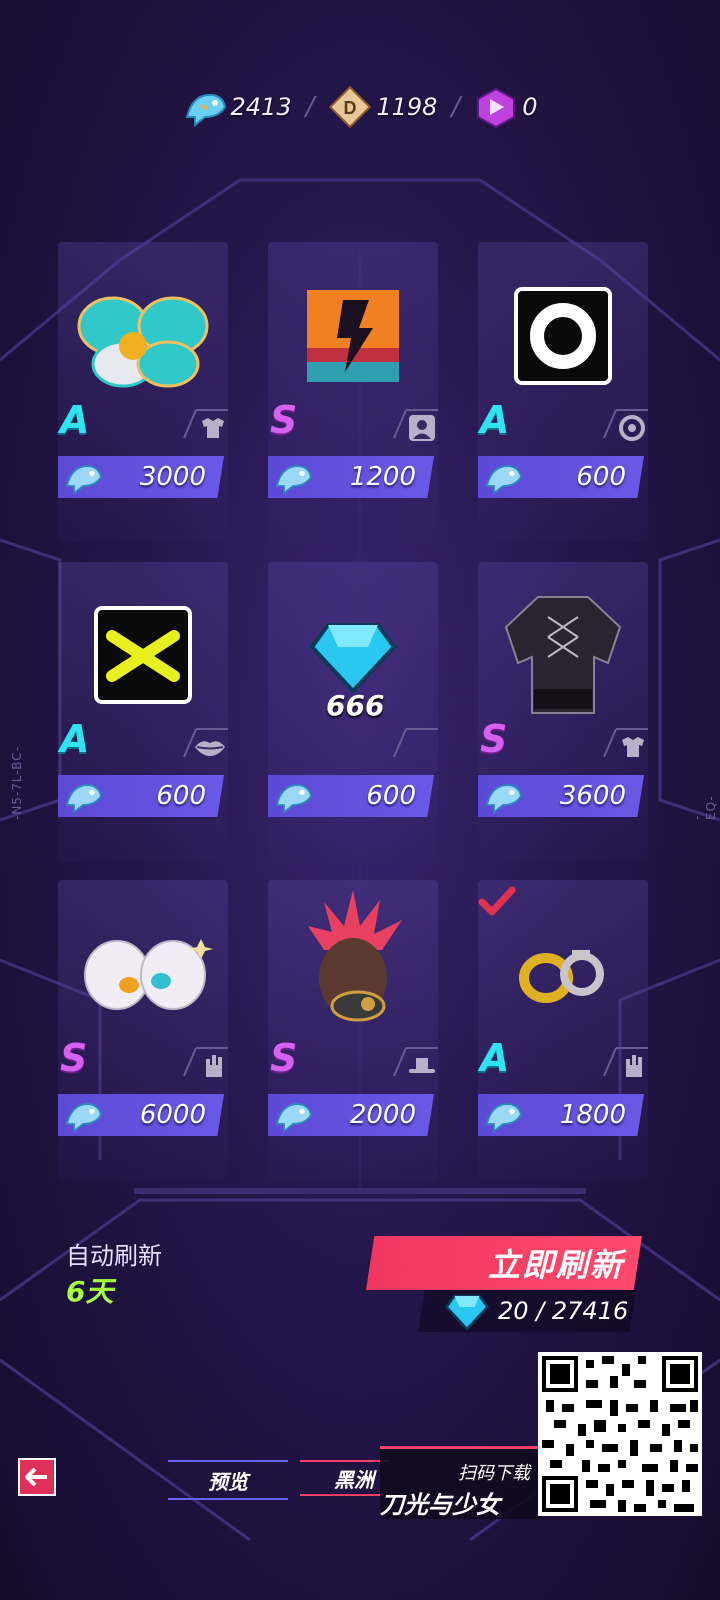 This screenshot has height=1600, width=720. I want to click on shop-item-white-gloves: S 6000, so click(143, 1036).